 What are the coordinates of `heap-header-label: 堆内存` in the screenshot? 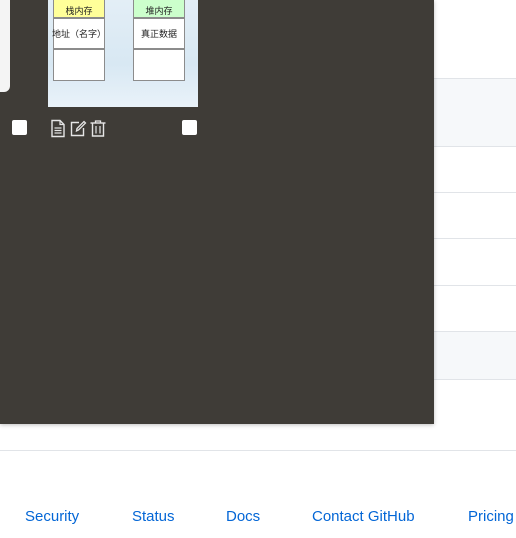 It's located at (159, 11).